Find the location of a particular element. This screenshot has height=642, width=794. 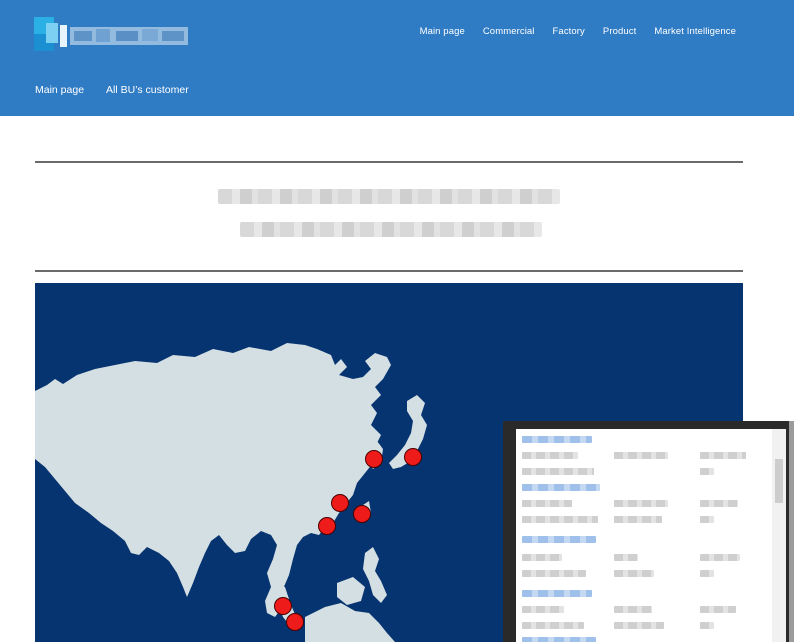

popup-frame-edge is located at coordinates (791, 531).